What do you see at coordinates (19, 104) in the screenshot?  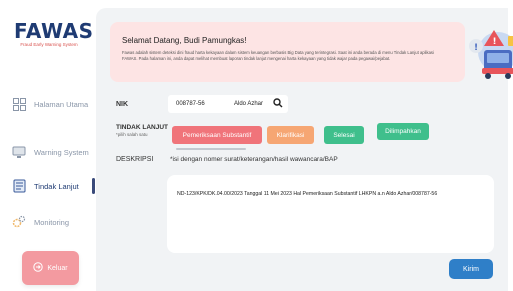 I see `grid-icon` at bounding box center [19, 104].